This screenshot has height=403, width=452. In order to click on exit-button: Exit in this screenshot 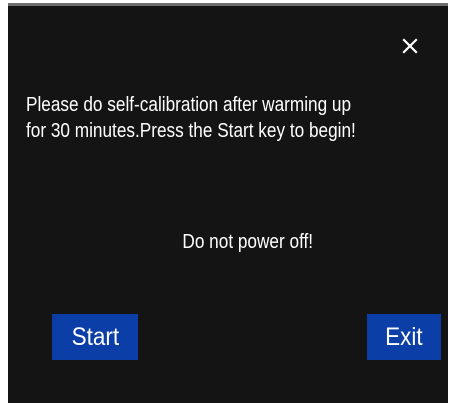, I will do `click(404, 337)`.